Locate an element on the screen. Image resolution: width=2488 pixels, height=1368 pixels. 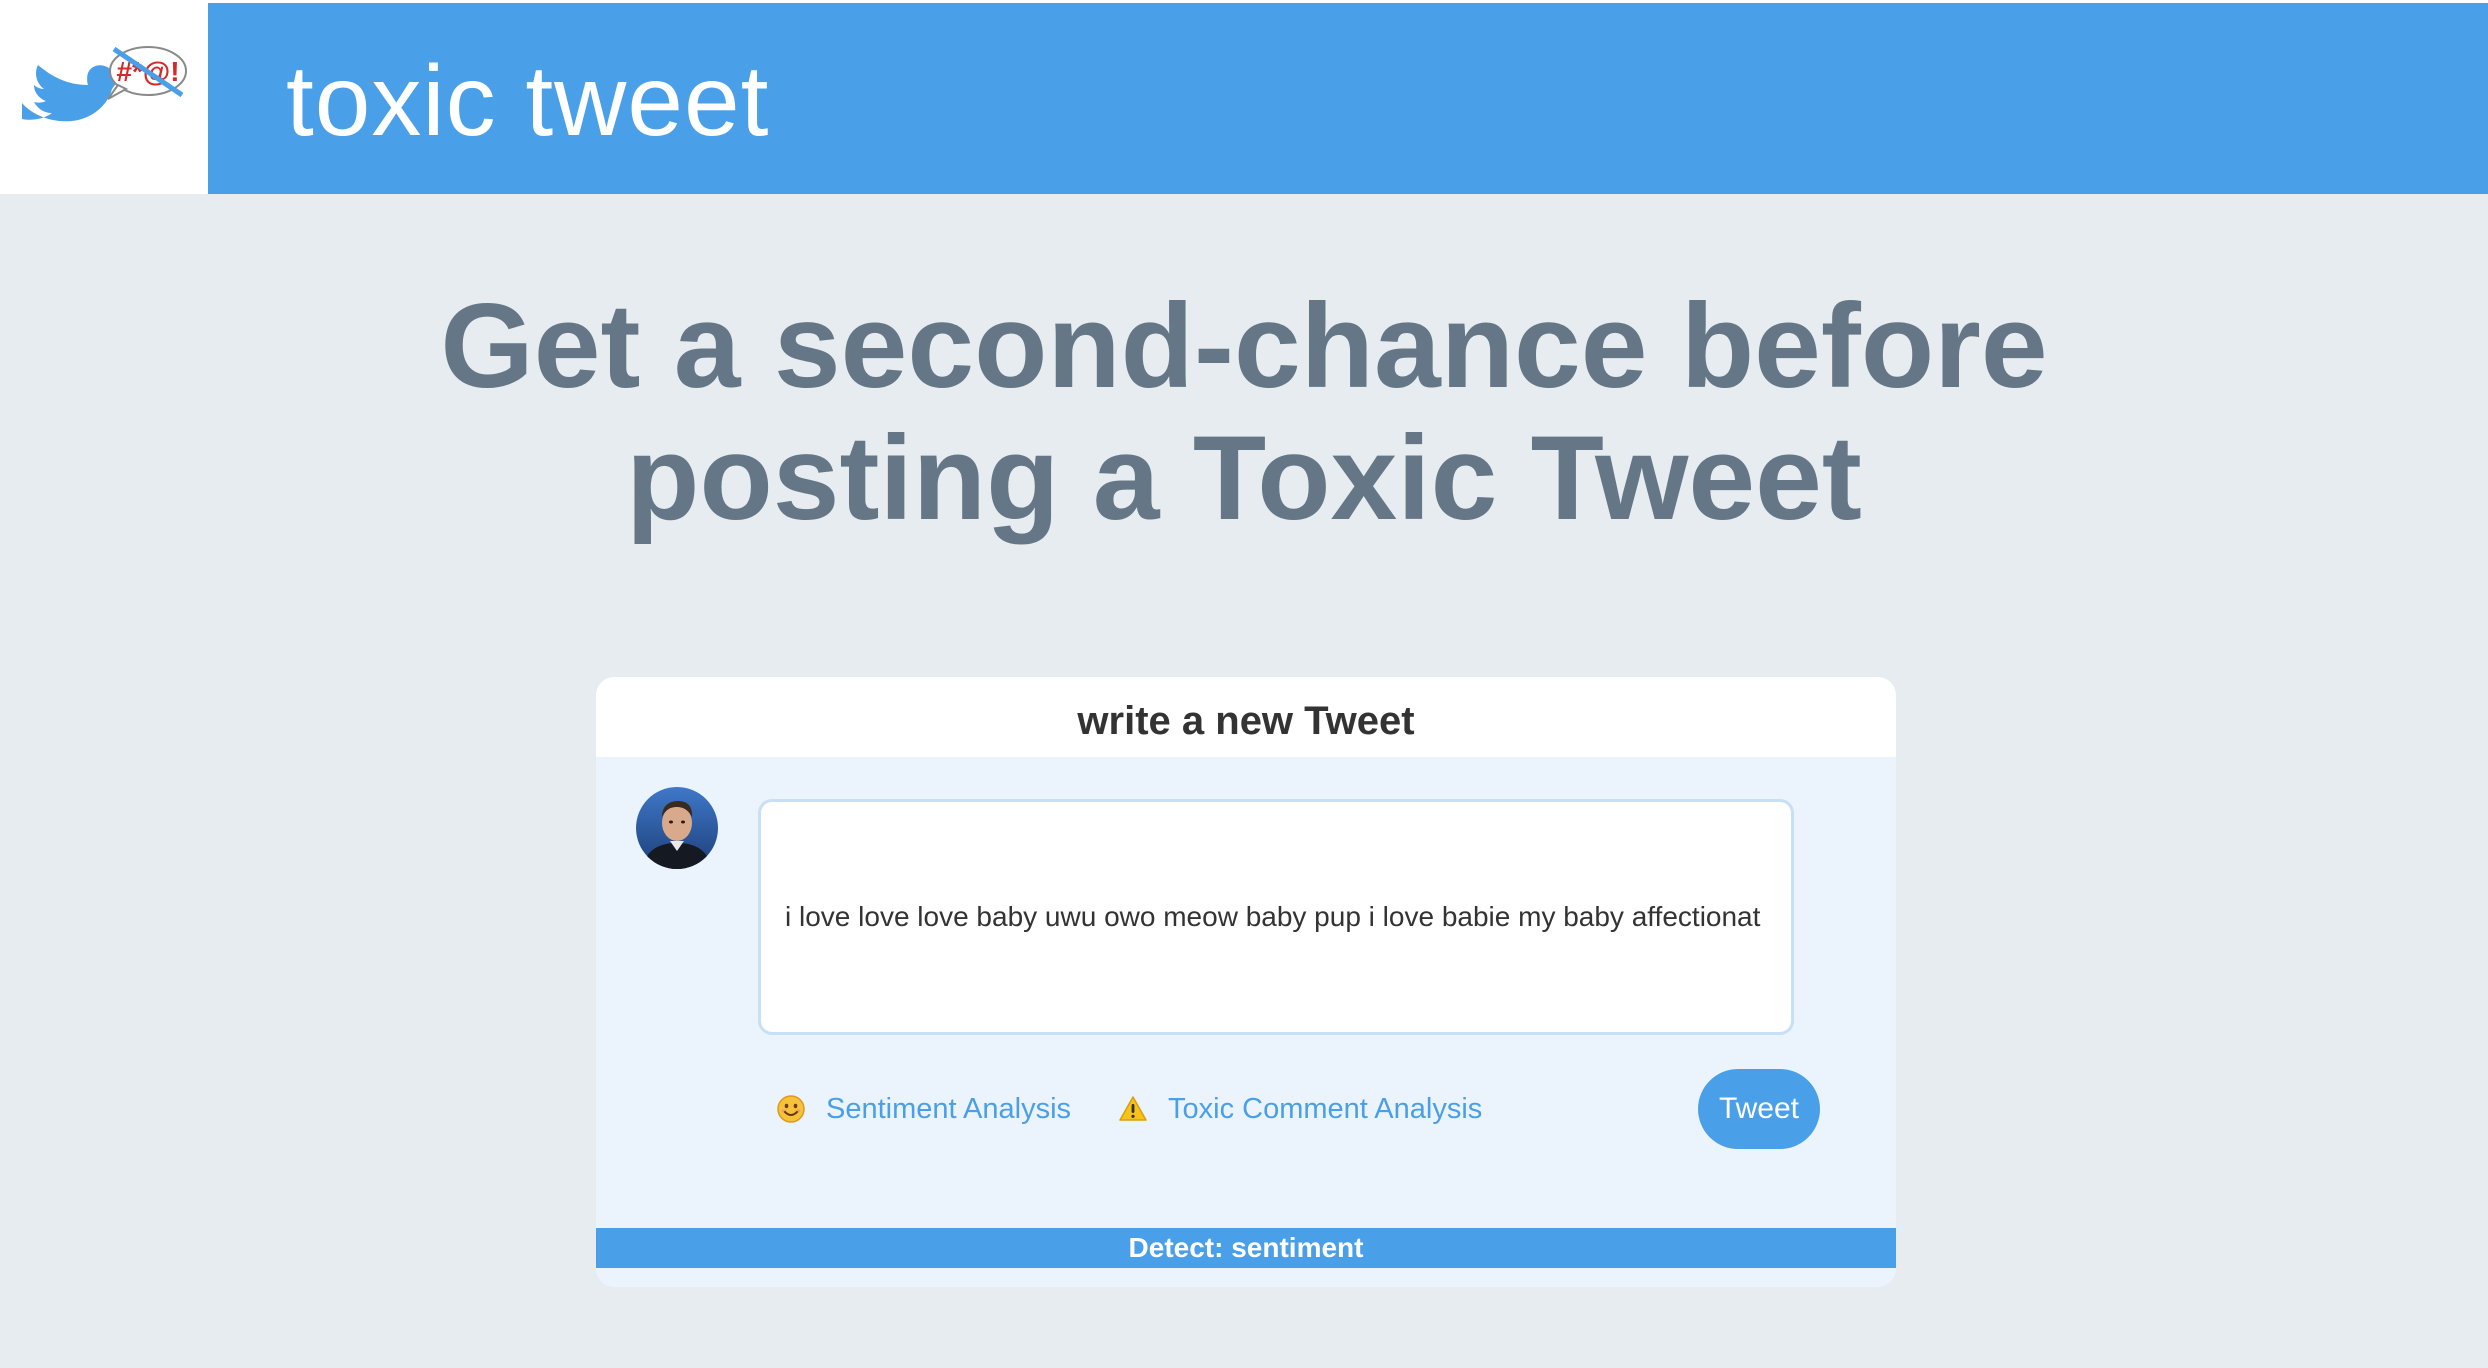
tweet-input is located at coordinates (1276, 917).